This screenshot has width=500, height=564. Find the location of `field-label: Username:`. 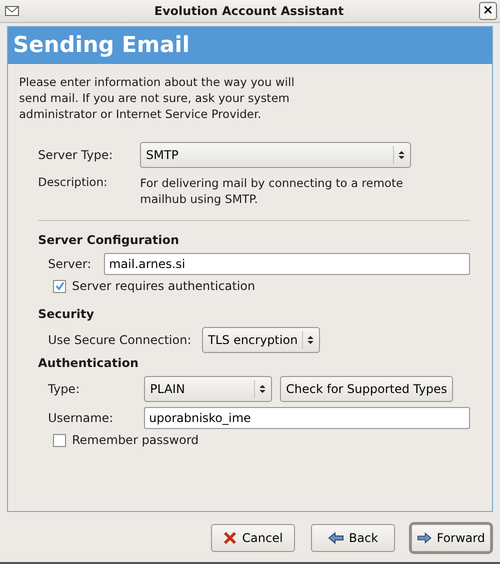

field-label: Username: is located at coordinates (81, 418).